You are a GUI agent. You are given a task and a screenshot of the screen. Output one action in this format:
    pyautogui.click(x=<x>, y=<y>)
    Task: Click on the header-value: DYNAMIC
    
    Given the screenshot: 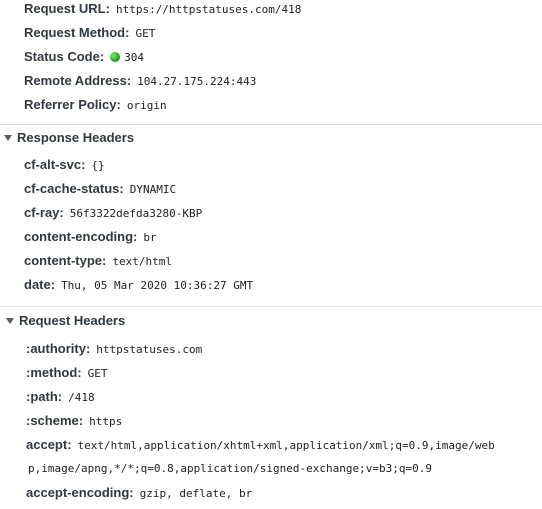 What is the action you would take?
    pyautogui.click(x=153, y=189)
    